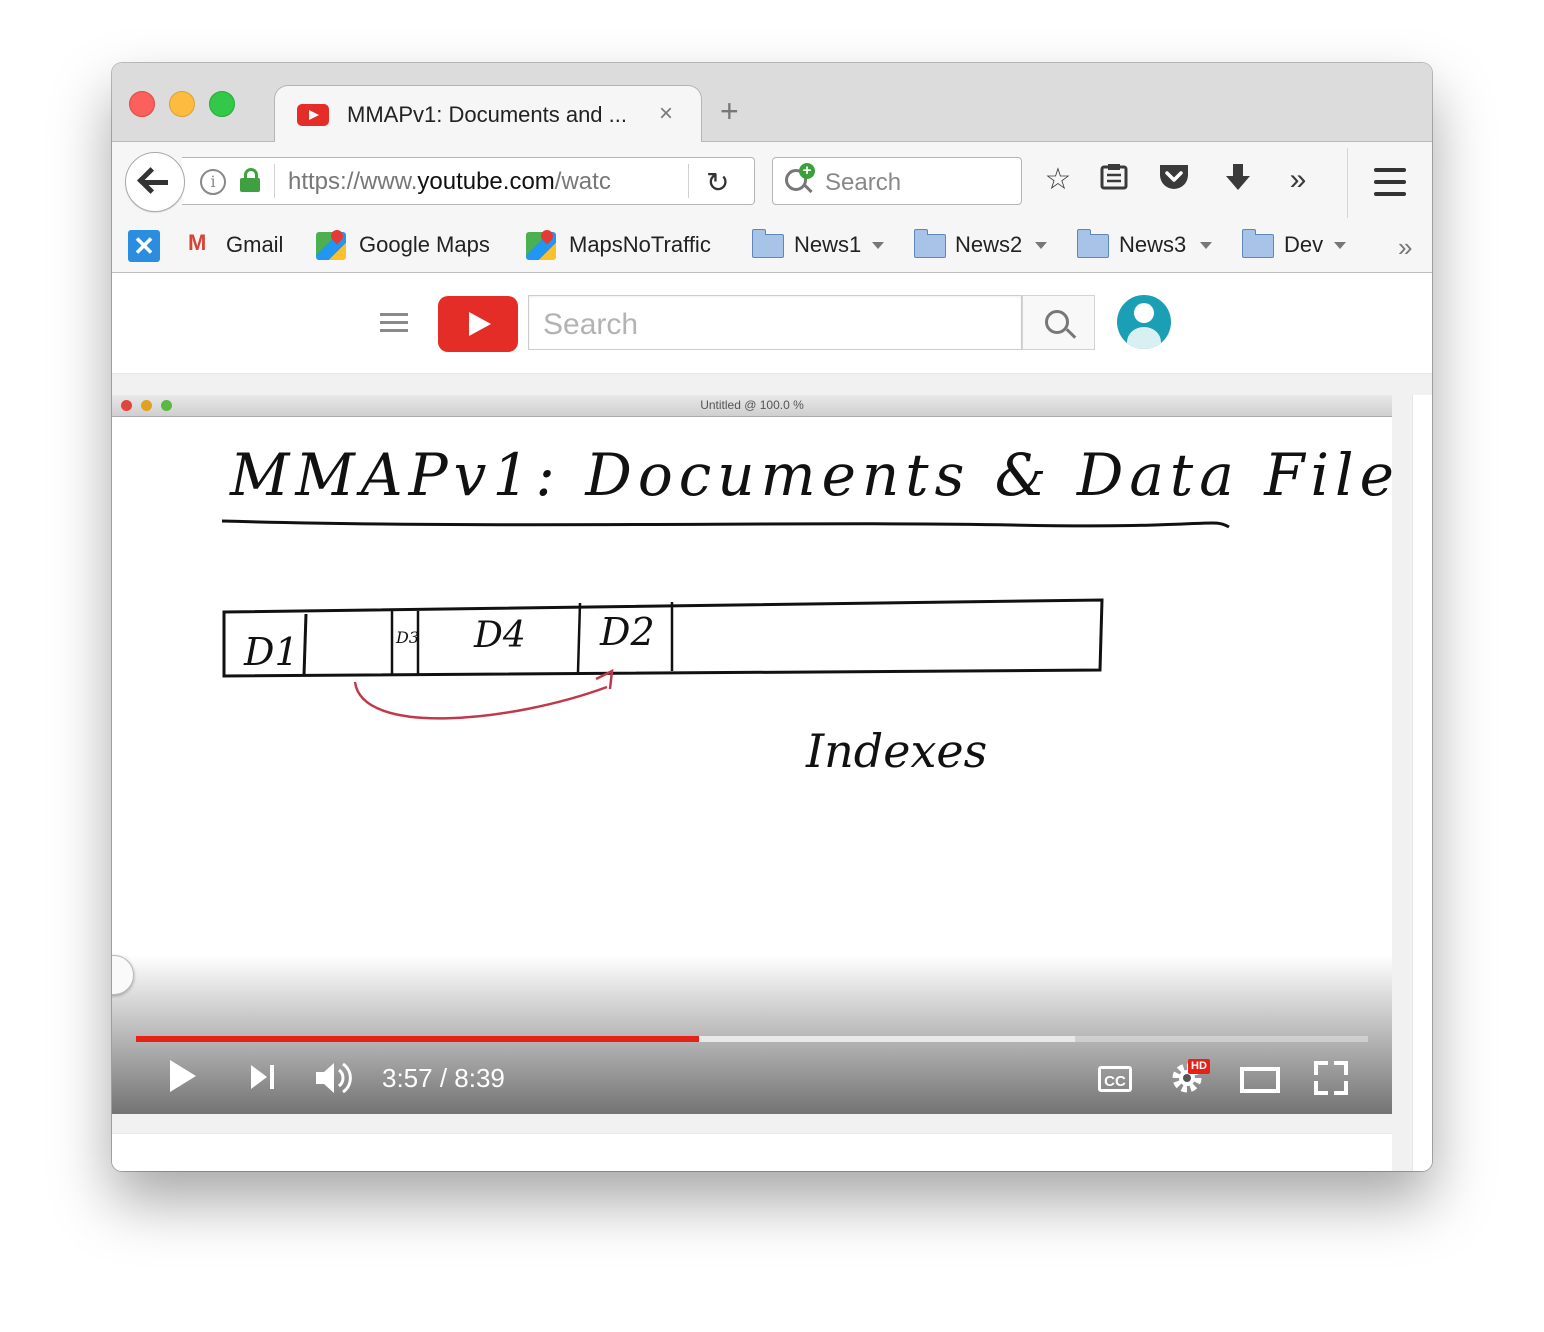 Image resolution: width=1544 pixels, height=1332 pixels. I want to click on youtube-masthead: Search, so click(772, 323).